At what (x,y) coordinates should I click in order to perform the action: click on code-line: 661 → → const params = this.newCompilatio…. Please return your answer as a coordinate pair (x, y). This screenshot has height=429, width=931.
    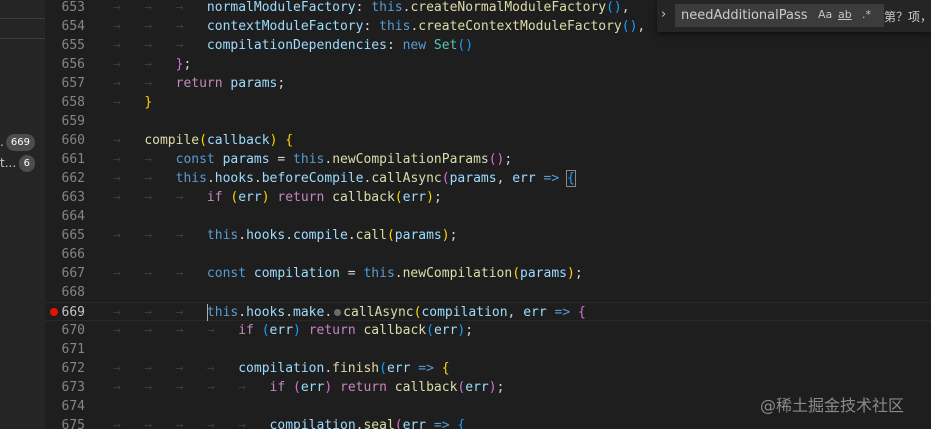
    Looking at the image, I should click on (488, 159).